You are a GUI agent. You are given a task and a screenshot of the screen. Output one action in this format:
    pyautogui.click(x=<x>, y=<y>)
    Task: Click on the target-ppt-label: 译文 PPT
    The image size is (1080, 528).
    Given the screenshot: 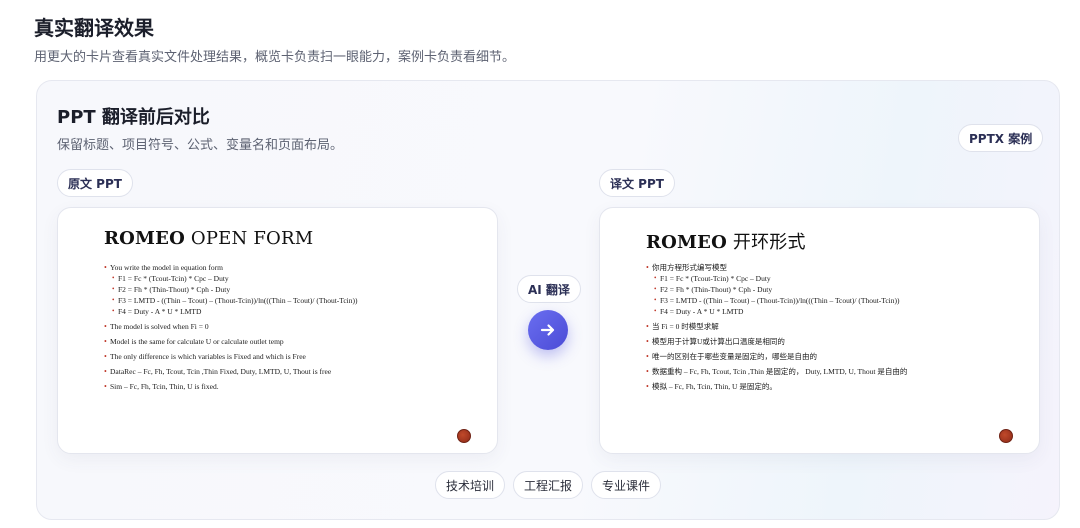 What is the action you would take?
    pyautogui.click(x=637, y=183)
    